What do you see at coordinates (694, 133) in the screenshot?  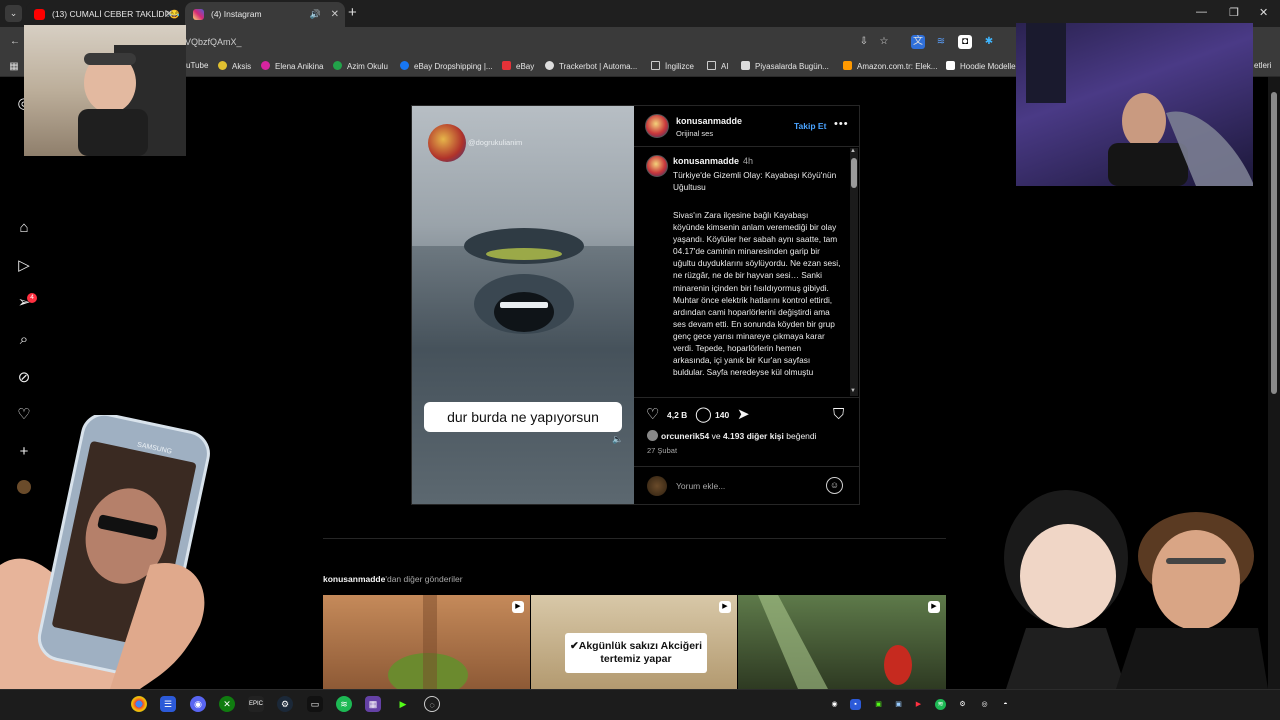 I see `audio-label: Orijinal ses` at bounding box center [694, 133].